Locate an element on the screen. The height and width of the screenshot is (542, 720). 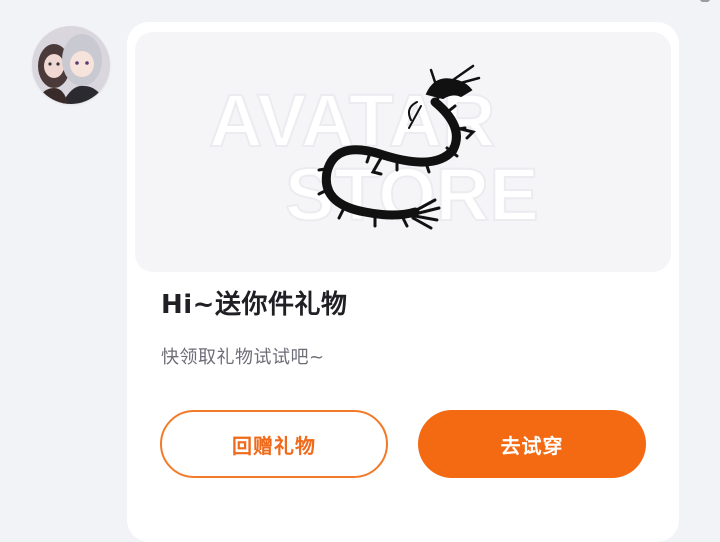
dragon-banner-image: AVATAR STORE is located at coordinates (374, 150).